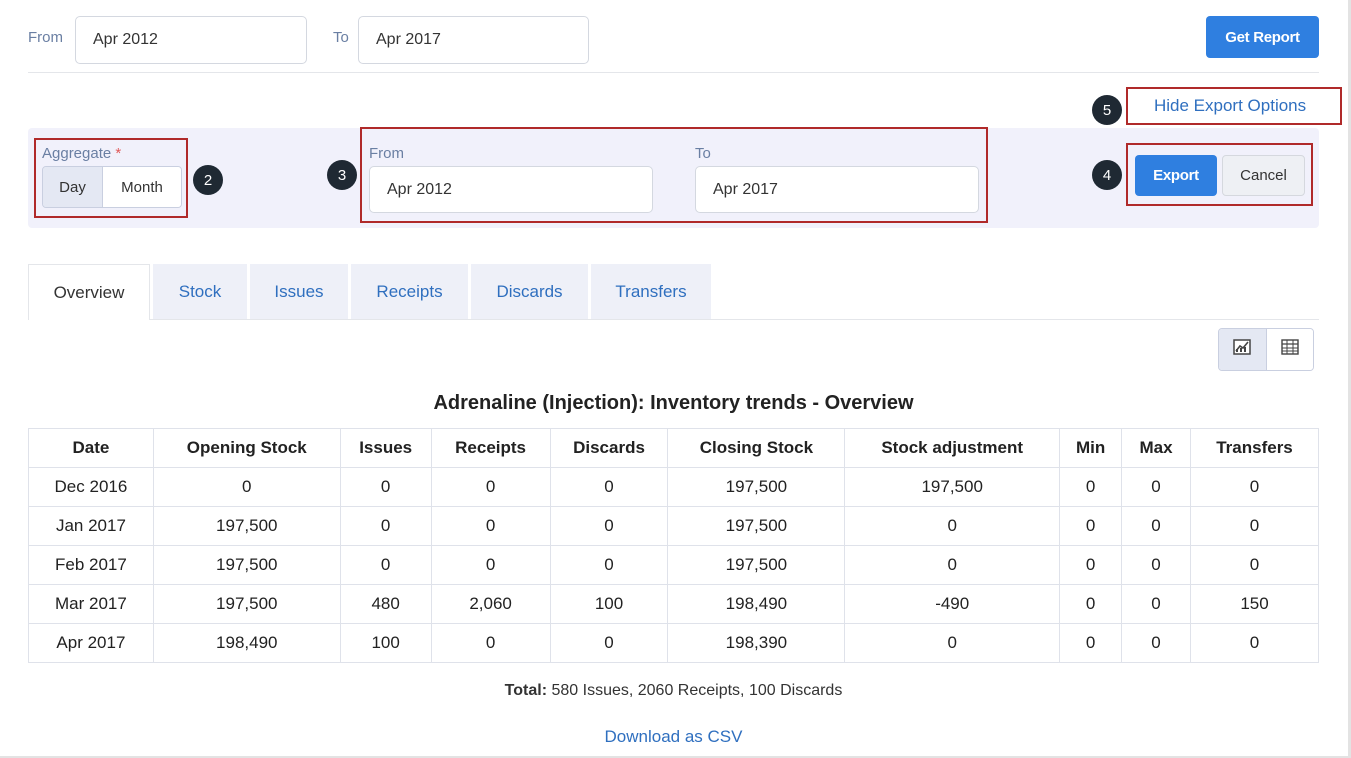  What do you see at coordinates (1091, 448) in the screenshot?
I see `column-header-min: Min` at bounding box center [1091, 448].